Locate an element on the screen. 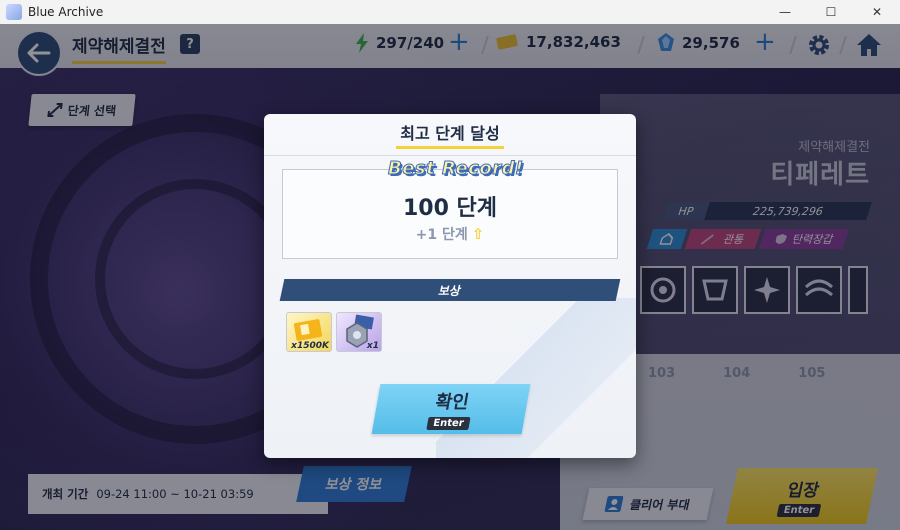 The height and width of the screenshot is (530, 900). dialog-title: 최고 단계 달성 is located at coordinates (450, 134).